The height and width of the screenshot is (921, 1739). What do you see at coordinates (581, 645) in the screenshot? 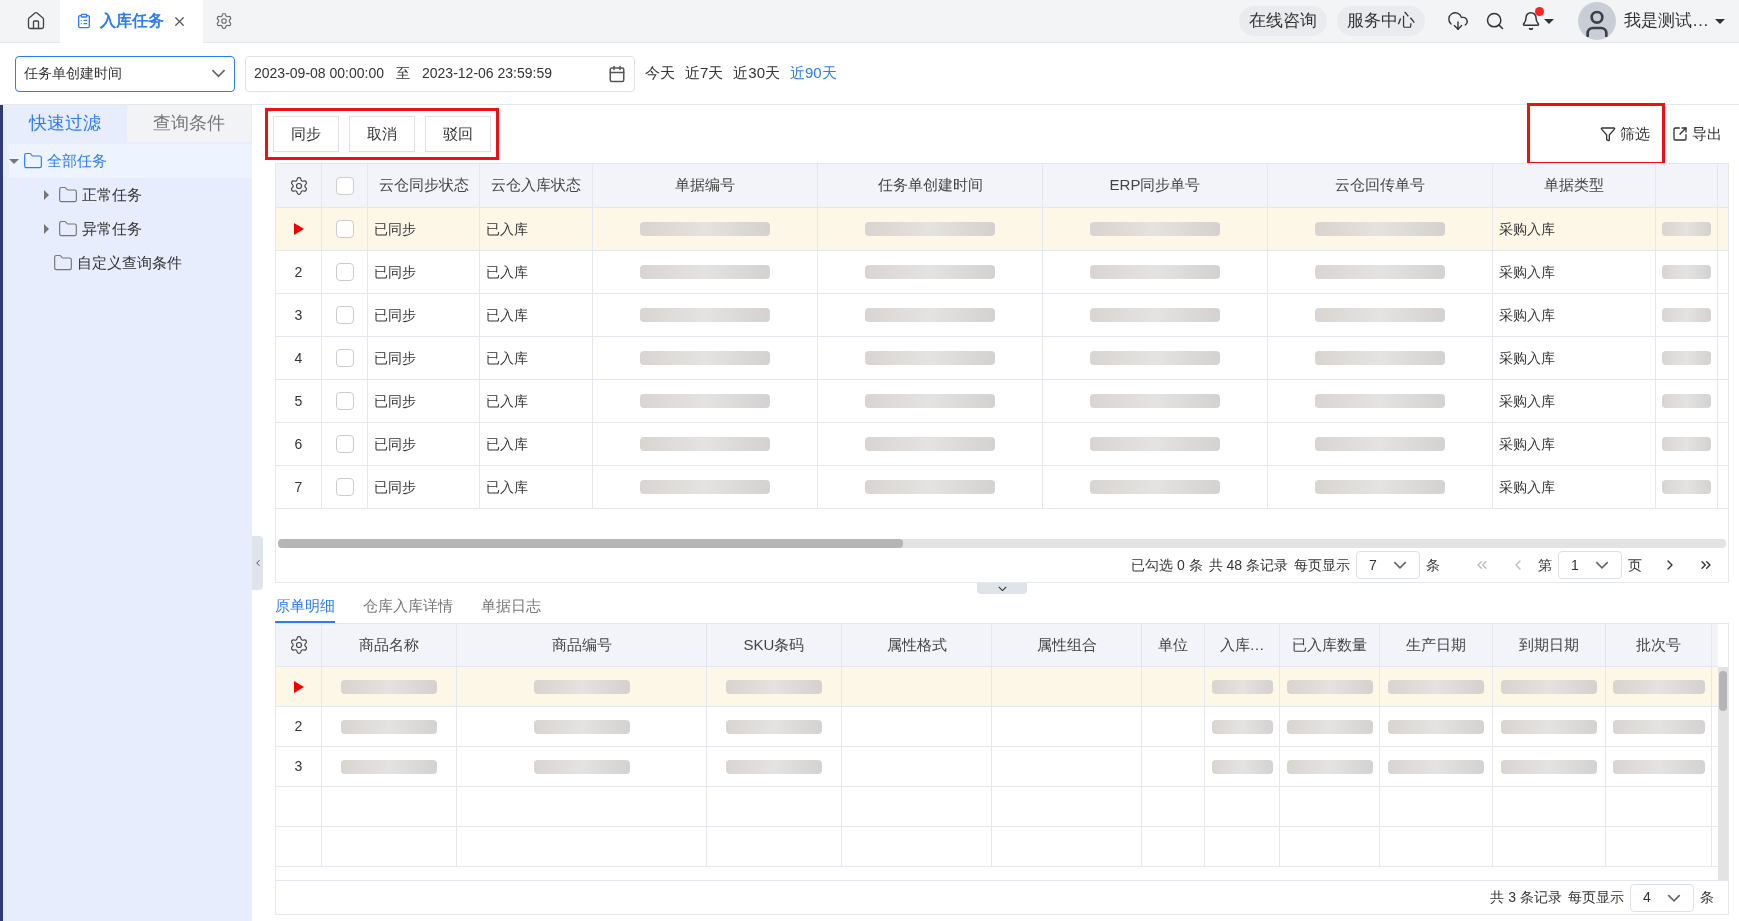
I see `column-header: 商品编号` at bounding box center [581, 645].